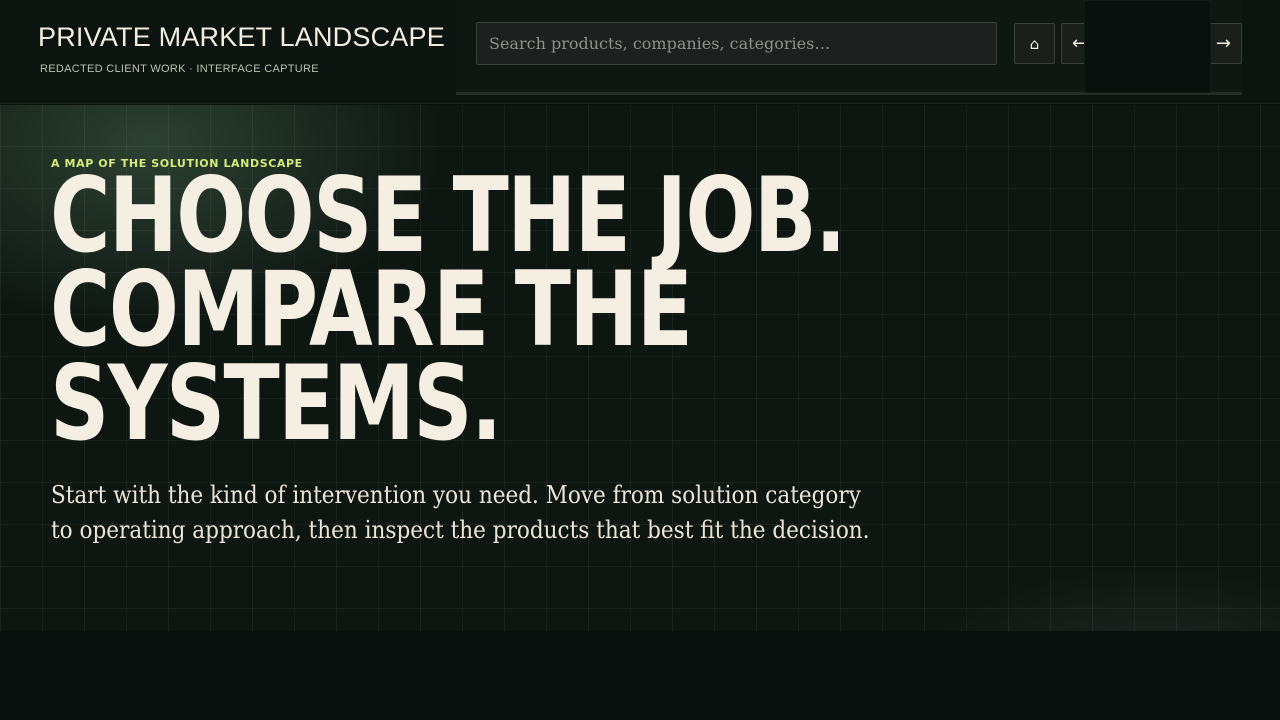  Describe the element at coordinates (1147, 46) in the screenshot. I see `redaction-overlay` at that location.